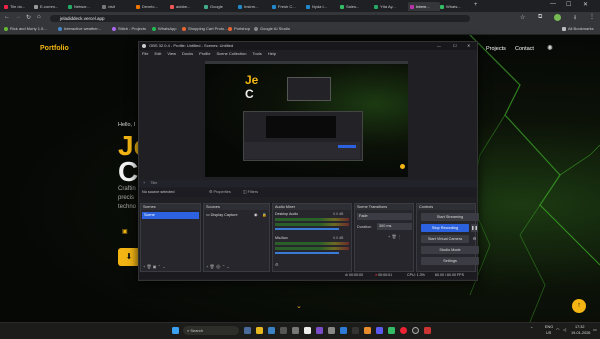  What do you see at coordinates (307, 330) in the screenshot?
I see `notion-icon` at bounding box center [307, 330].